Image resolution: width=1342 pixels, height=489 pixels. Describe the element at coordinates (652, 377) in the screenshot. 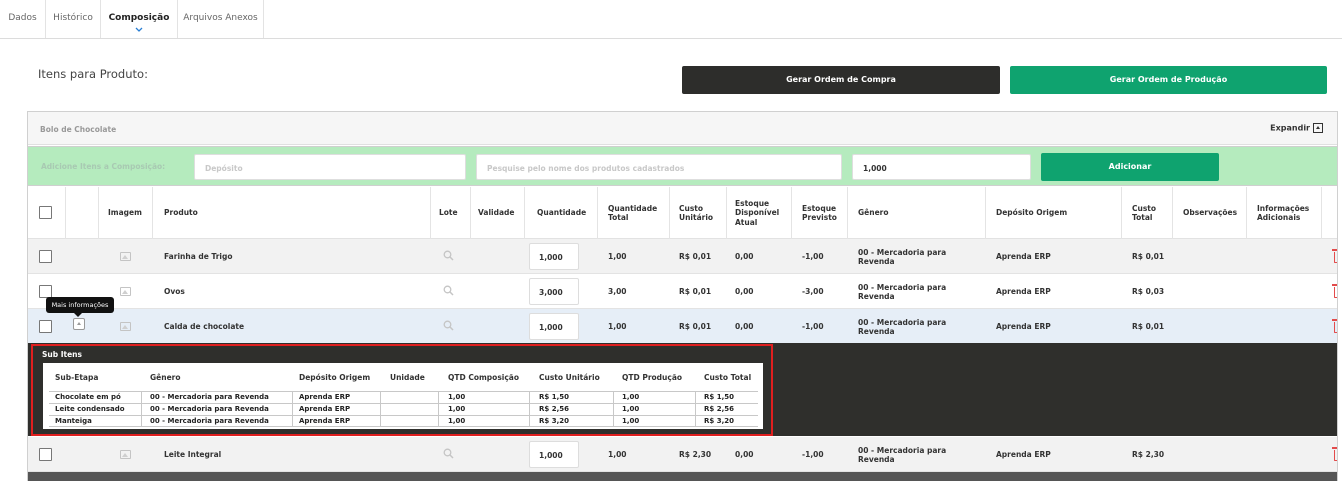

I see `sub-col-qty-production: QTD Produção` at that location.